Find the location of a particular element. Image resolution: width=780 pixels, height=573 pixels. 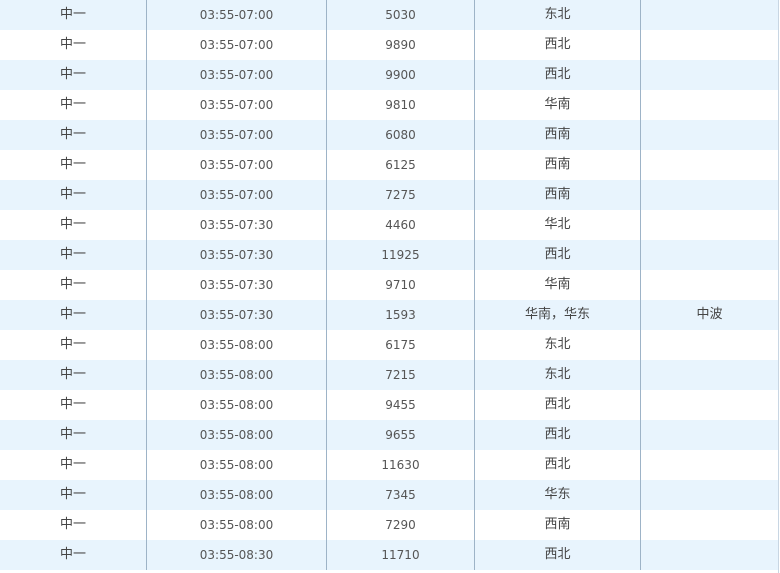

cell-area: 华南，华东 is located at coordinates (557, 315).